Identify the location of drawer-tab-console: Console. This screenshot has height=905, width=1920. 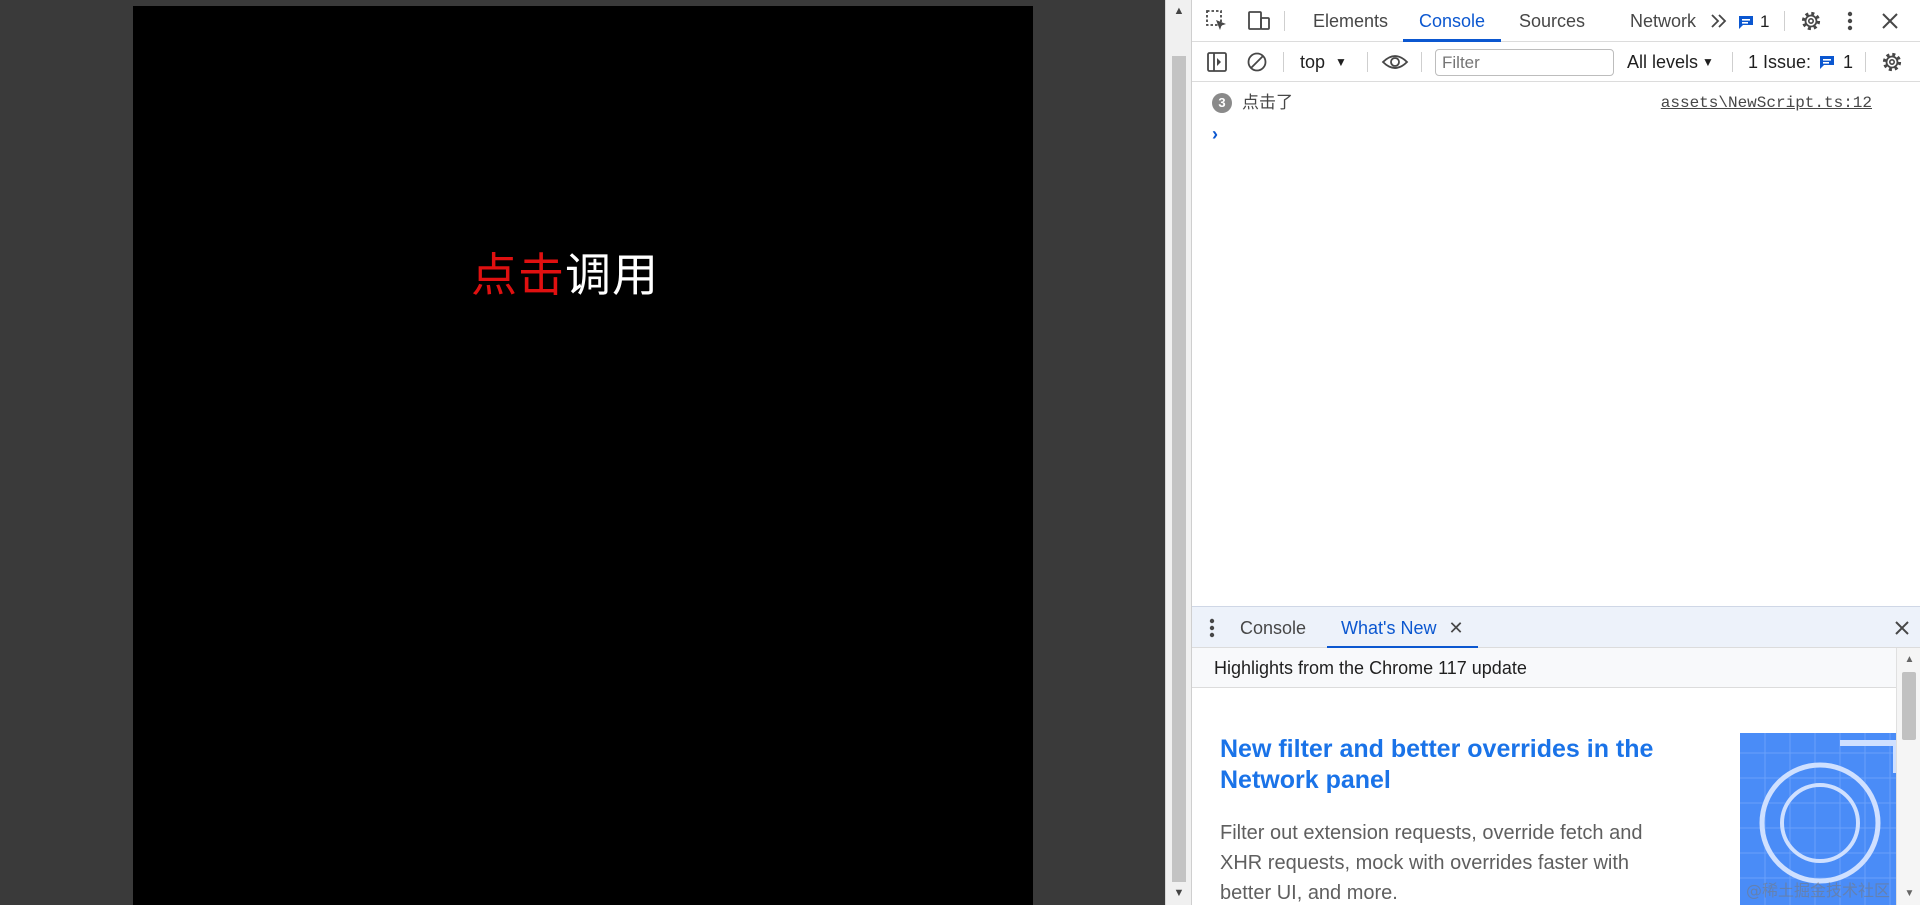
(1273, 628).